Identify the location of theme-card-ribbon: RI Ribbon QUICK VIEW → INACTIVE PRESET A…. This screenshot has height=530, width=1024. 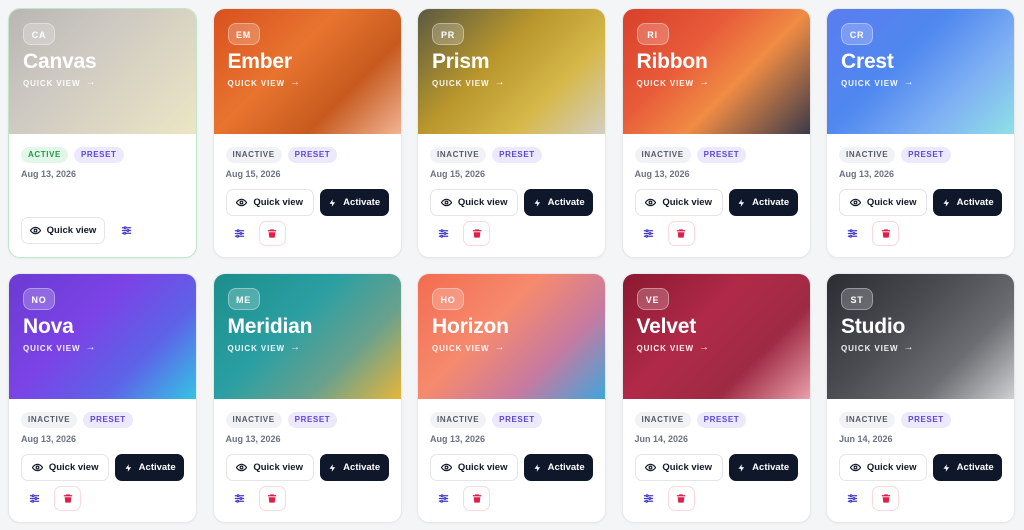
(716, 133).